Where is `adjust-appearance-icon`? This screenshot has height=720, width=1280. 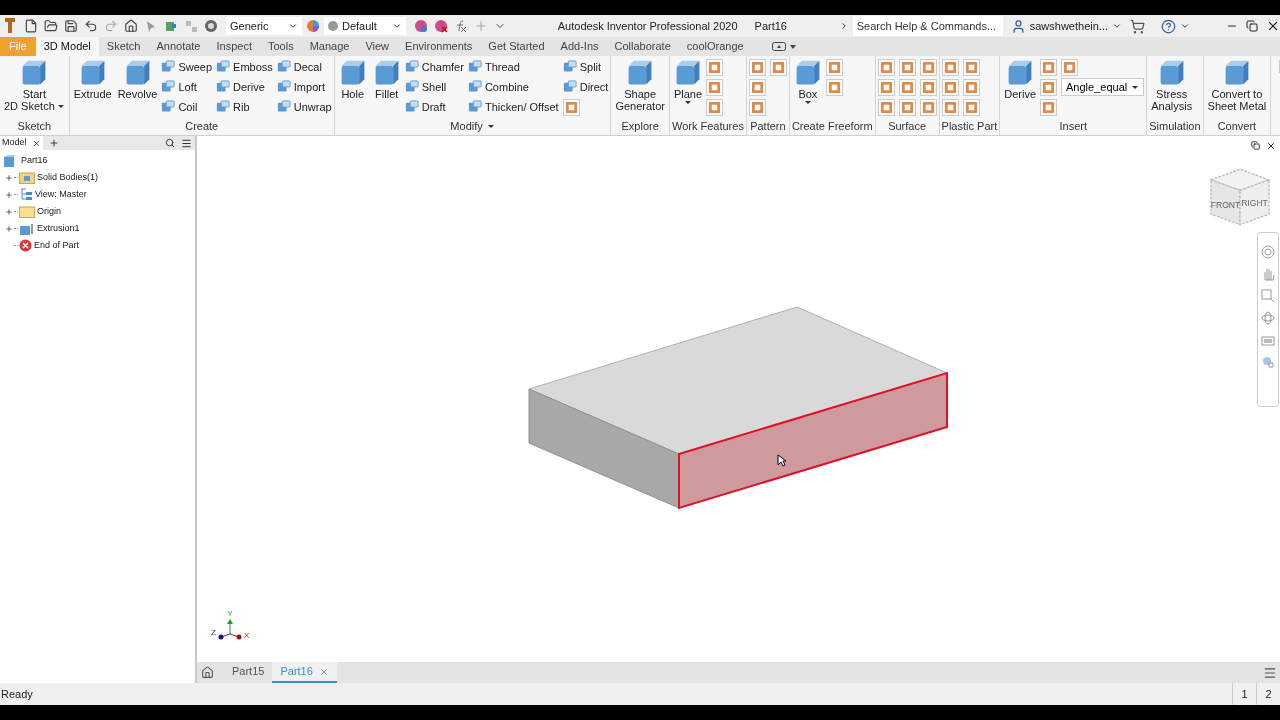 adjust-appearance-icon is located at coordinates (421, 26).